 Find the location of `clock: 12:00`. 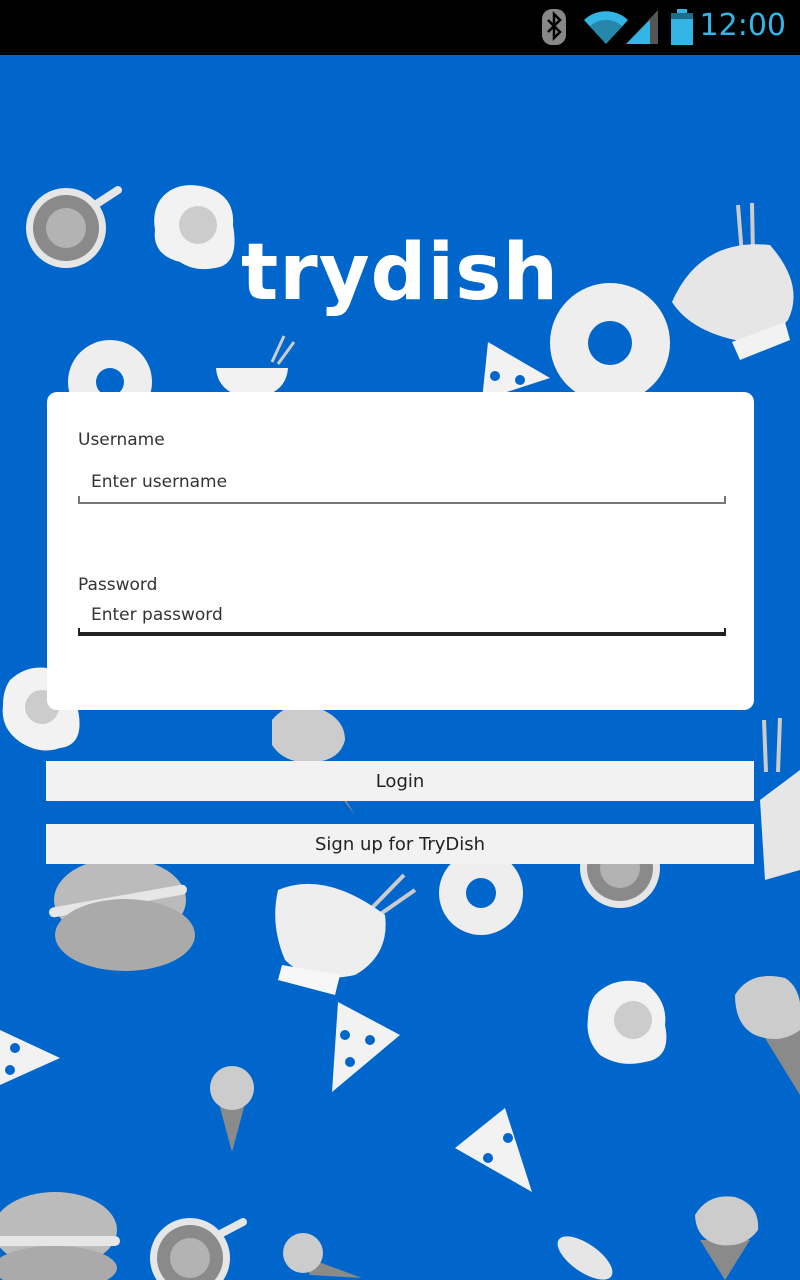

clock: 12:00 is located at coordinates (742, 25).